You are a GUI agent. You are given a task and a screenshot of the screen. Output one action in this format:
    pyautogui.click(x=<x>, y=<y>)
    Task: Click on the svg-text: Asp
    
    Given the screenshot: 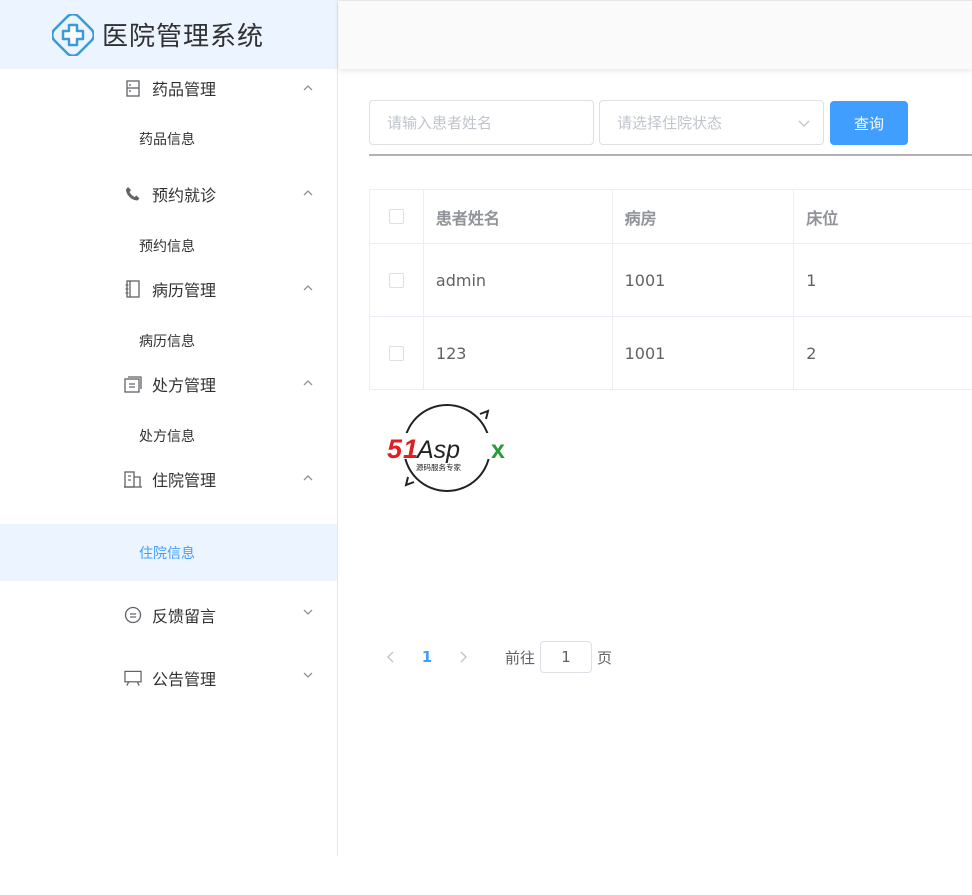 What is the action you would take?
    pyautogui.click(x=437, y=450)
    